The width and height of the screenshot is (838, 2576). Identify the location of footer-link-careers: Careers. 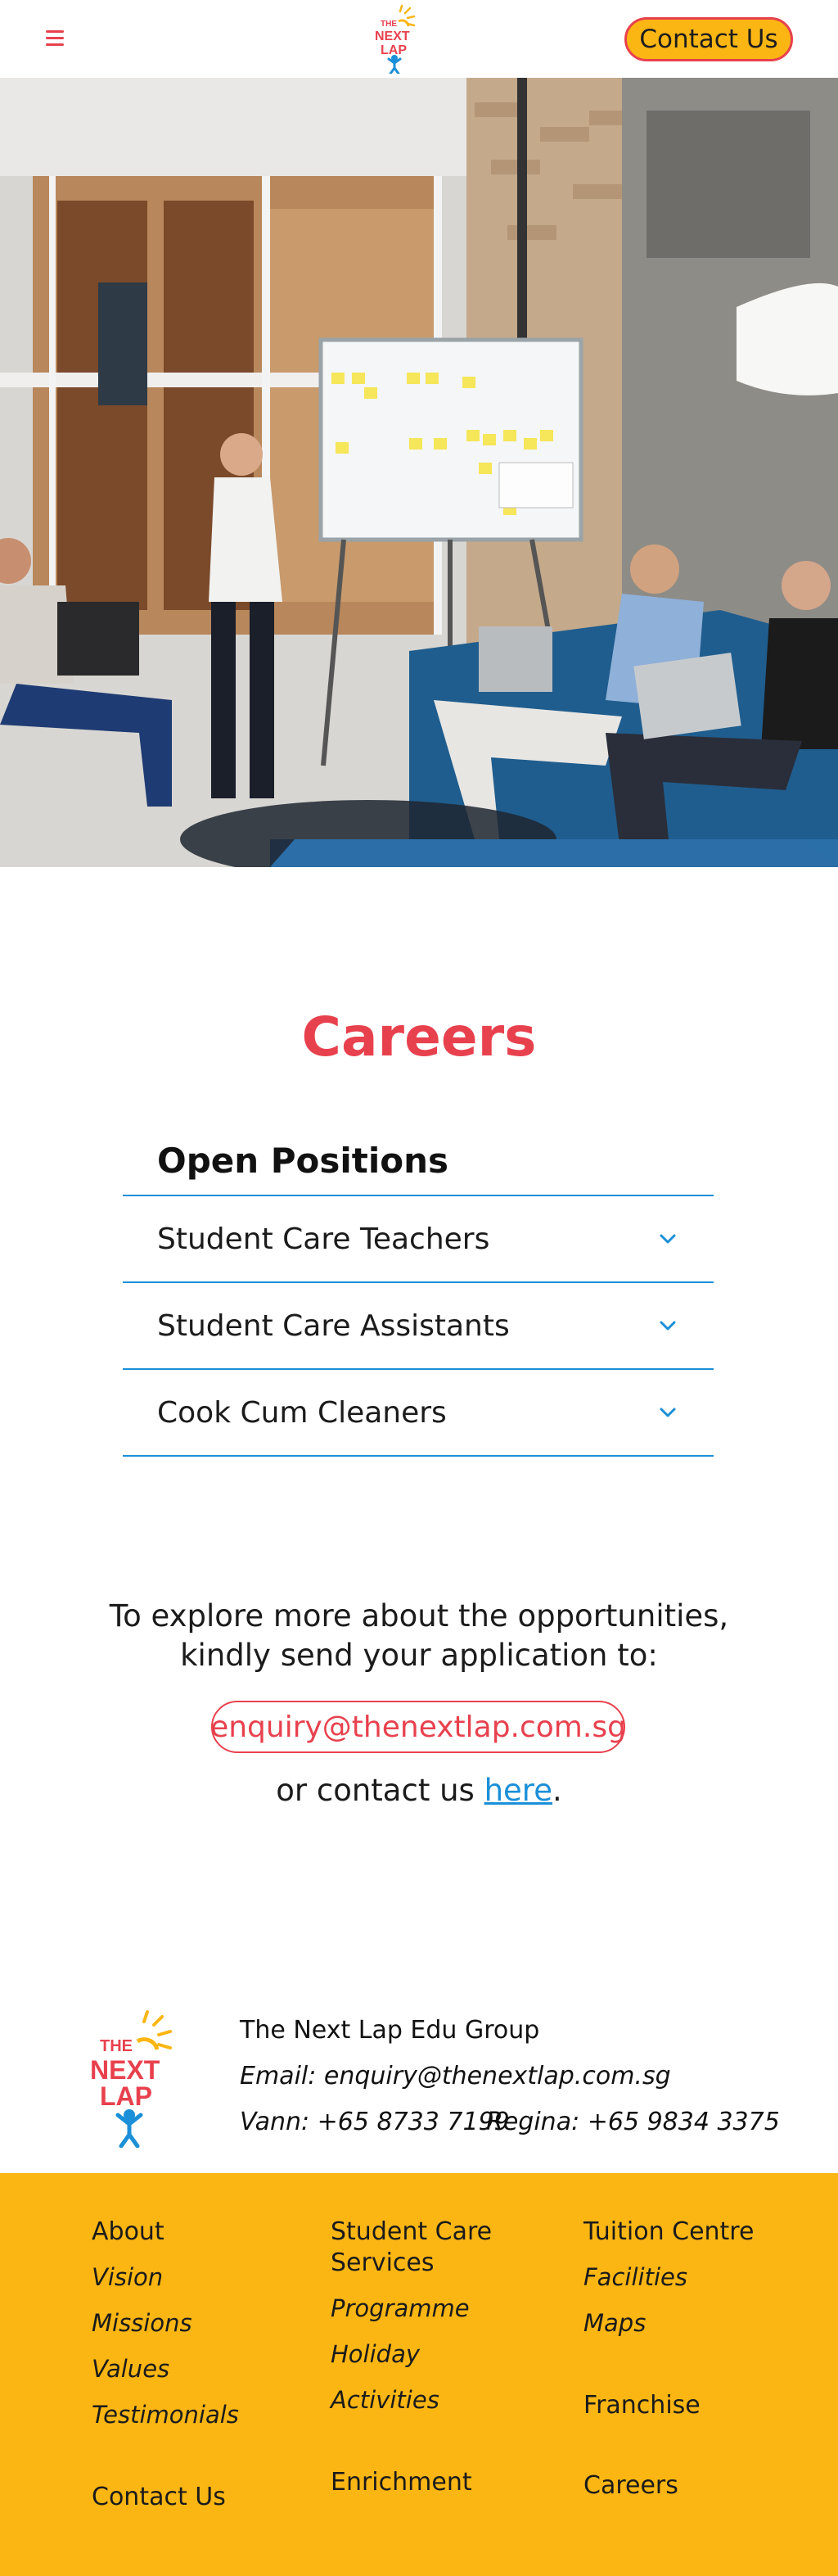
(630, 2485).